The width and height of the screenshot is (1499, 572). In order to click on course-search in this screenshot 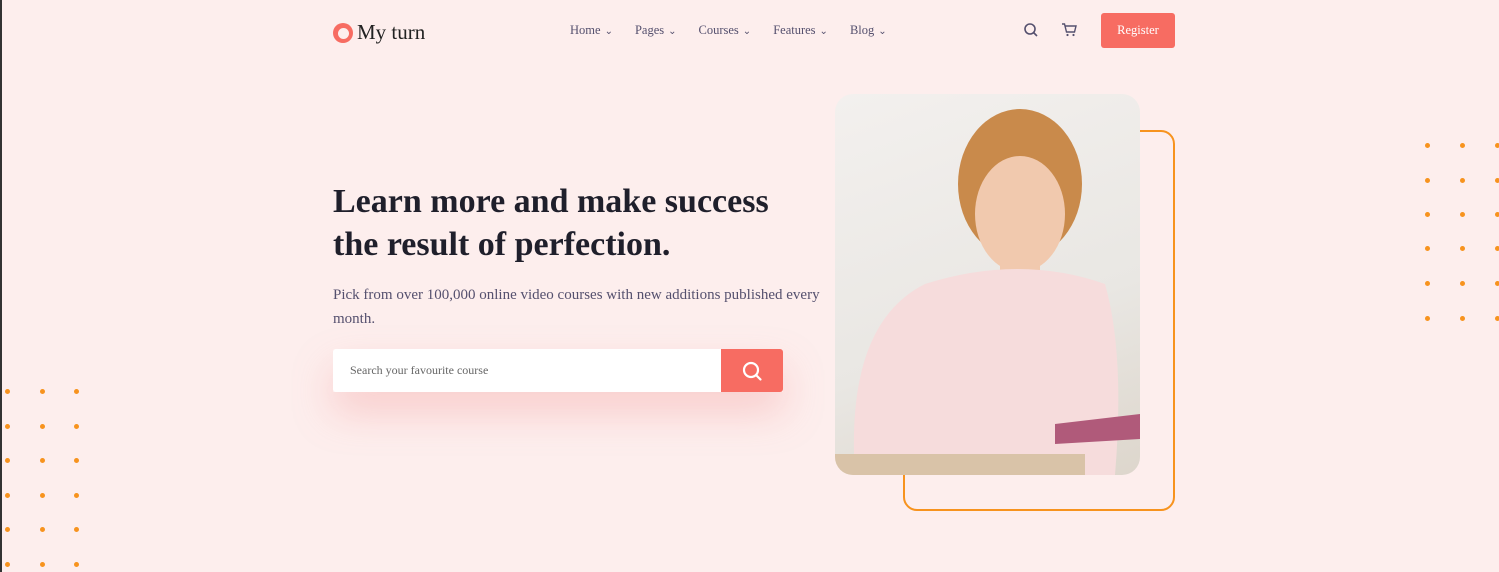, I will do `click(558, 370)`.